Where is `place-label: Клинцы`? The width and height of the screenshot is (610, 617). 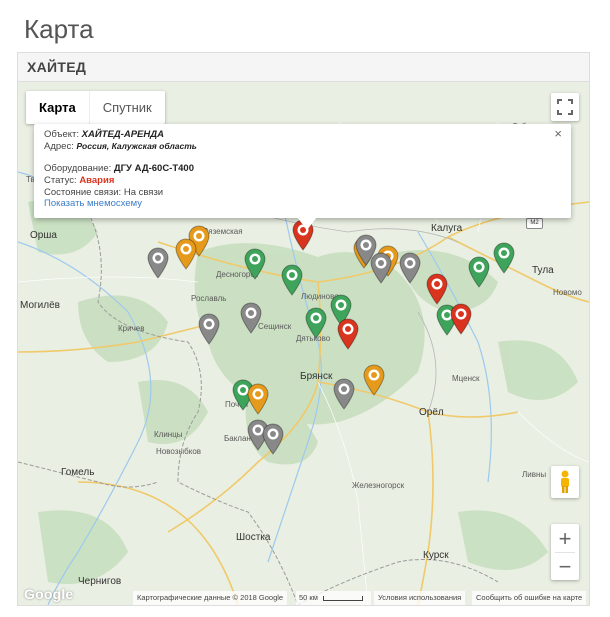
place-label: Клинцы is located at coordinates (168, 434).